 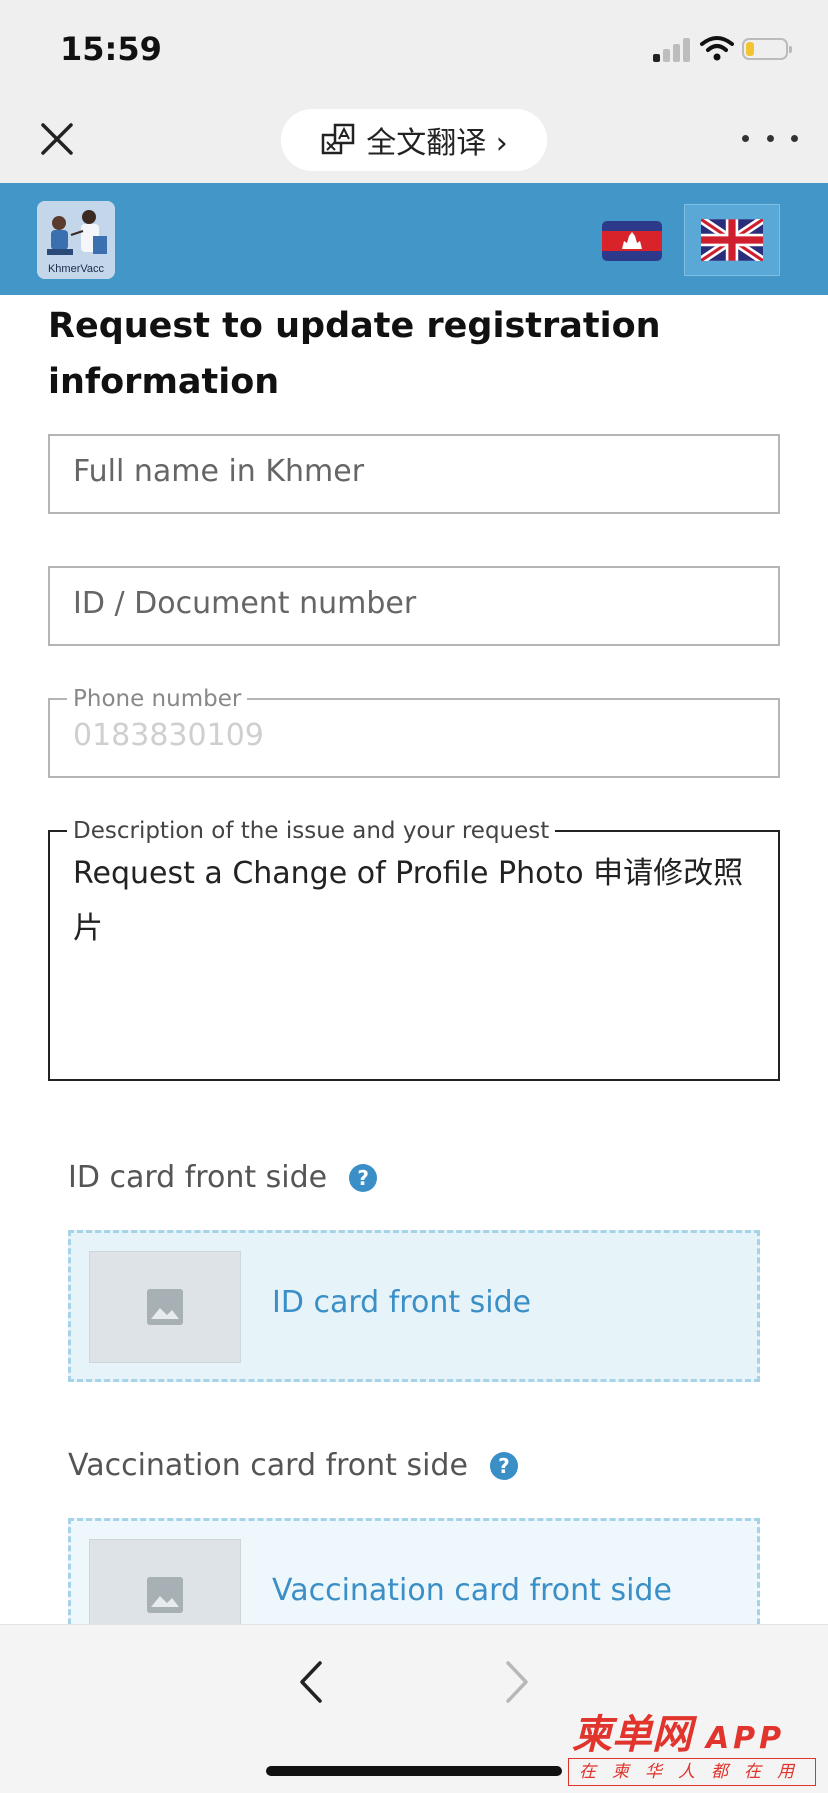 I want to click on status-bar: 15:59, so click(x=414, y=47).